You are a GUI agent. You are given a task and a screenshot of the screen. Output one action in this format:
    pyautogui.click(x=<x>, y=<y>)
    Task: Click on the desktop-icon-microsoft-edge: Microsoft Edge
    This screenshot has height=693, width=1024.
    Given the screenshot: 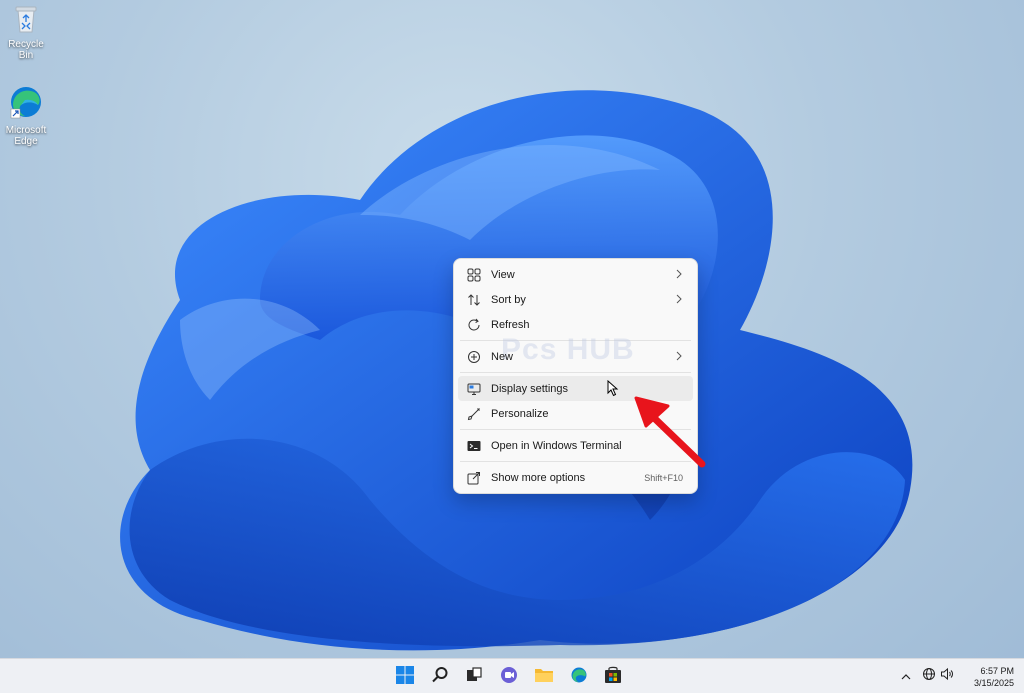 What is the action you would take?
    pyautogui.click(x=26, y=115)
    